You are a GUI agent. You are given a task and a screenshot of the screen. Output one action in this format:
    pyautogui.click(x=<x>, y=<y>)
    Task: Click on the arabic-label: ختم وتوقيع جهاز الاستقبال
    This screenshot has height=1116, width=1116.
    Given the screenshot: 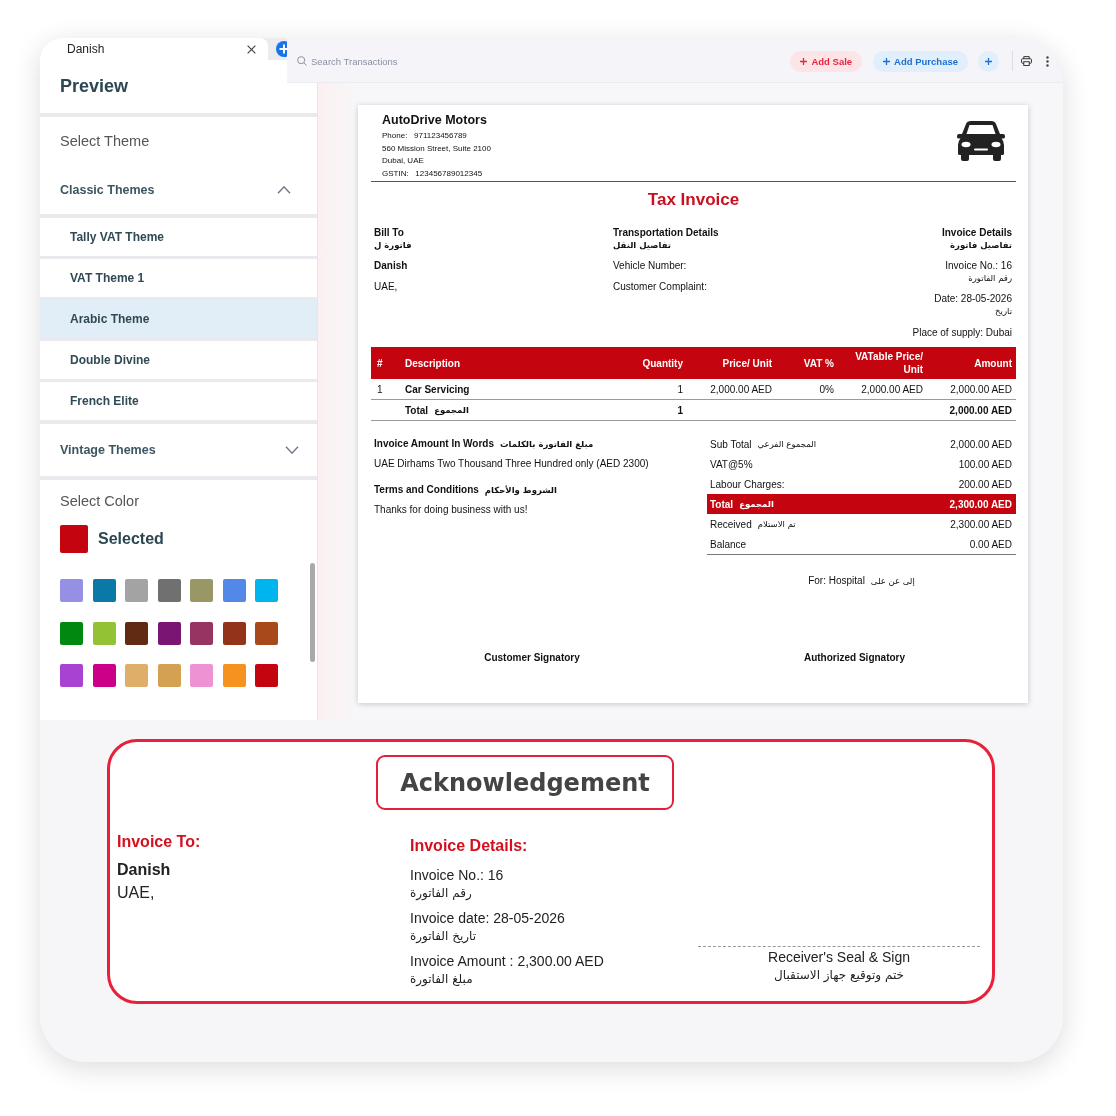 What is the action you would take?
    pyautogui.click(x=839, y=975)
    